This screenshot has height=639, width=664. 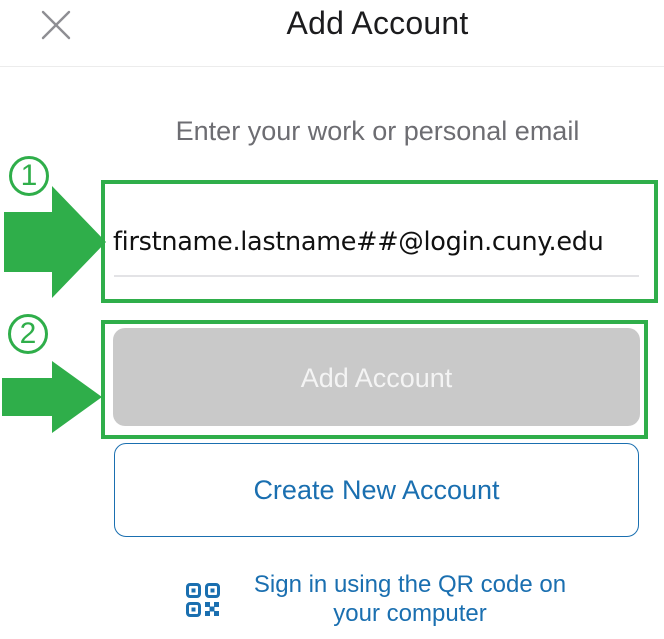 I want to click on page-title: Add Account, so click(x=377, y=23).